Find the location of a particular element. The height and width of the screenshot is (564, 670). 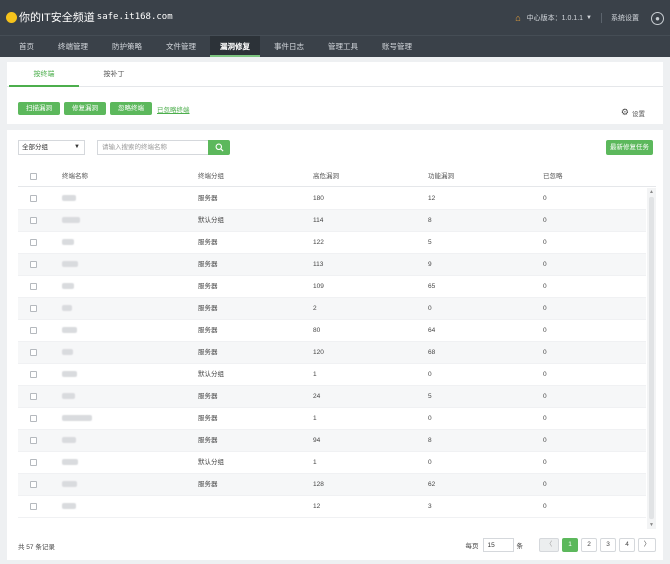

group-select: 全部分组 ▼ is located at coordinates (51, 147).